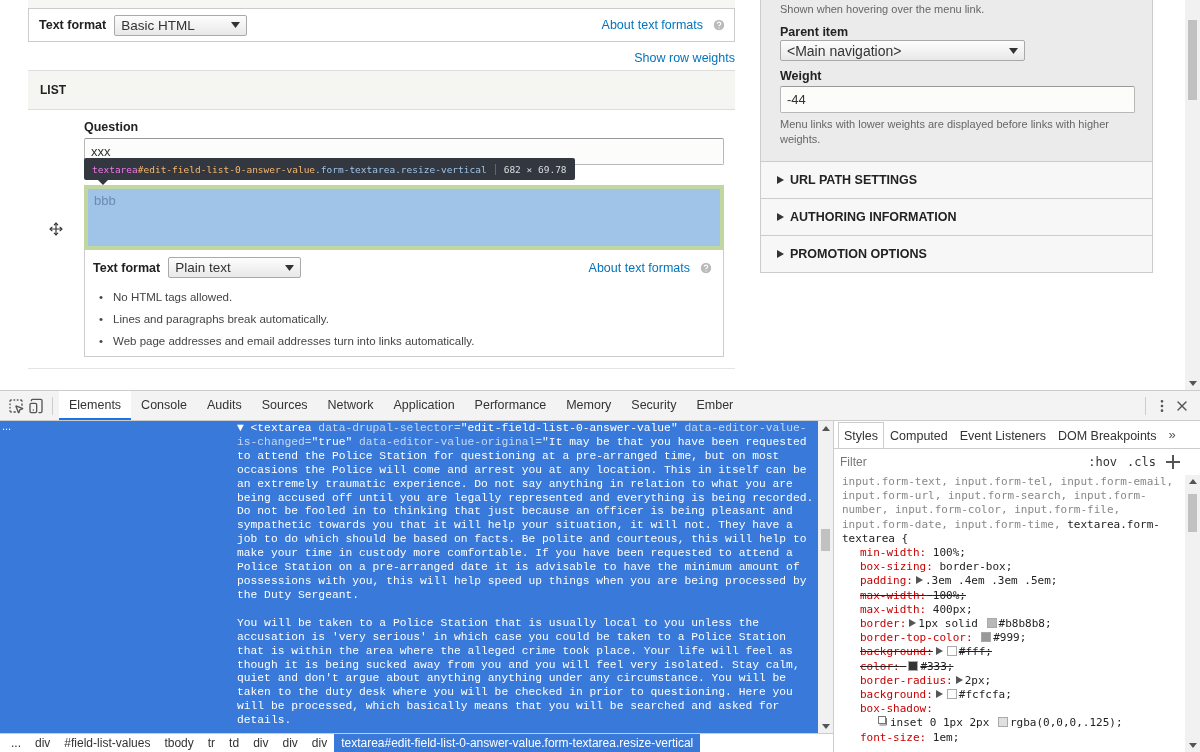 This screenshot has width=1200, height=752. I want to click on breadcrumb: #field-list-values, so click(107, 743).